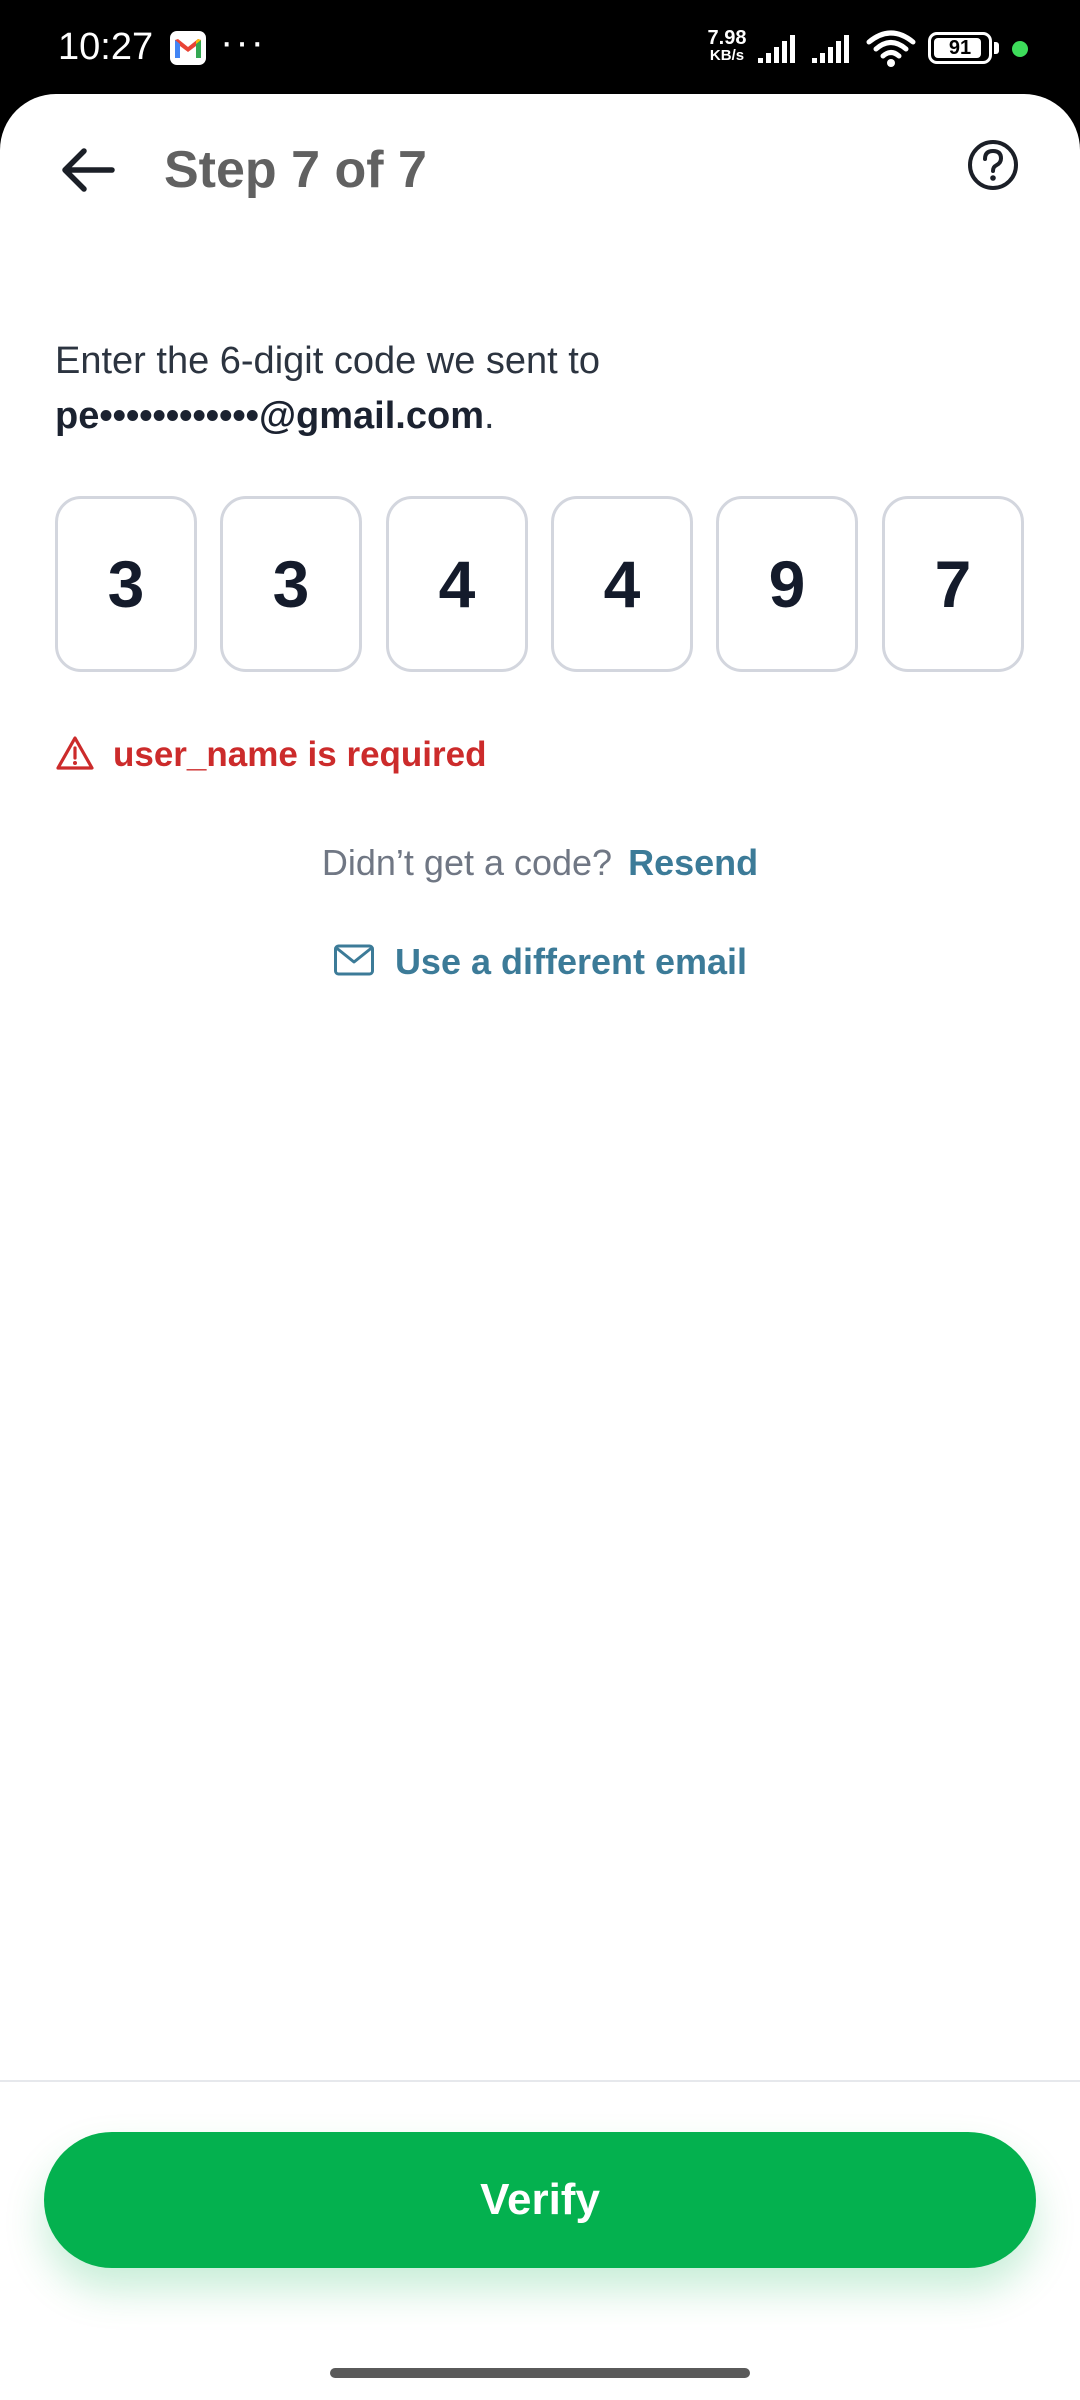 Image resolution: width=1080 pixels, height=2400 pixels. What do you see at coordinates (540, 48) in the screenshot?
I see `status-bar: 10:27 ··· 7.98 KB/s 91` at bounding box center [540, 48].